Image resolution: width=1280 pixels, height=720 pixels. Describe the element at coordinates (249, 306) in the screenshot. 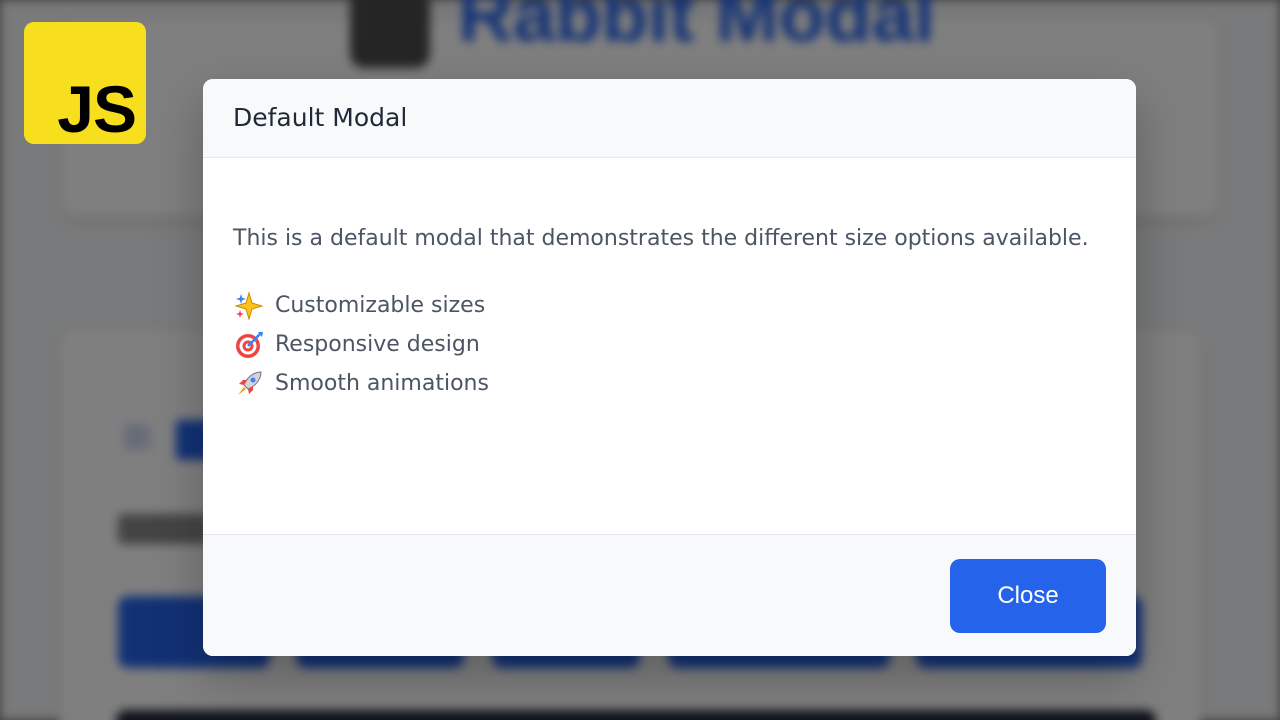

I see `sparkles-icon` at that location.